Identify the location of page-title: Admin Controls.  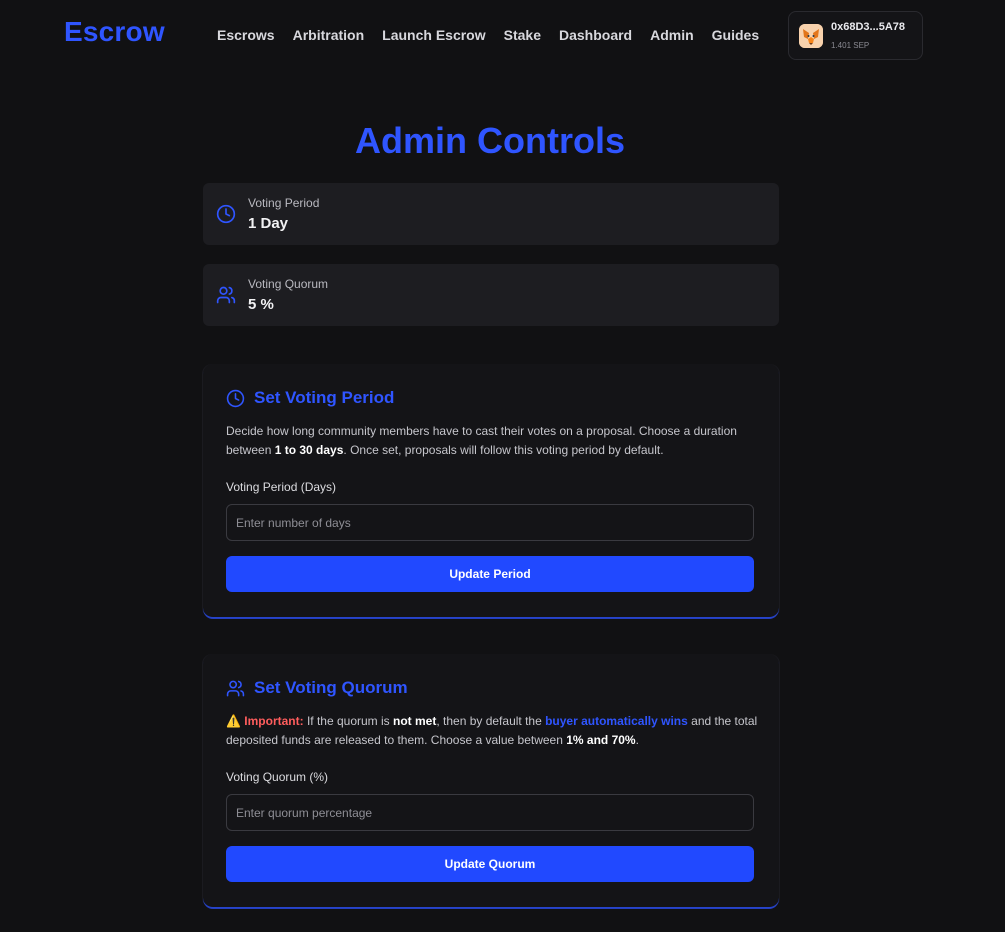
(490, 140).